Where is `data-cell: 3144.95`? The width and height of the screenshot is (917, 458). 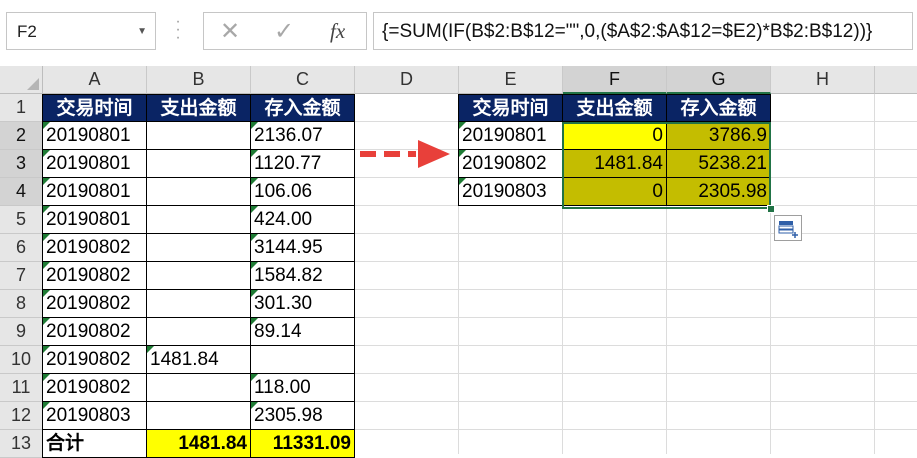 data-cell: 3144.95 is located at coordinates (303, 248).